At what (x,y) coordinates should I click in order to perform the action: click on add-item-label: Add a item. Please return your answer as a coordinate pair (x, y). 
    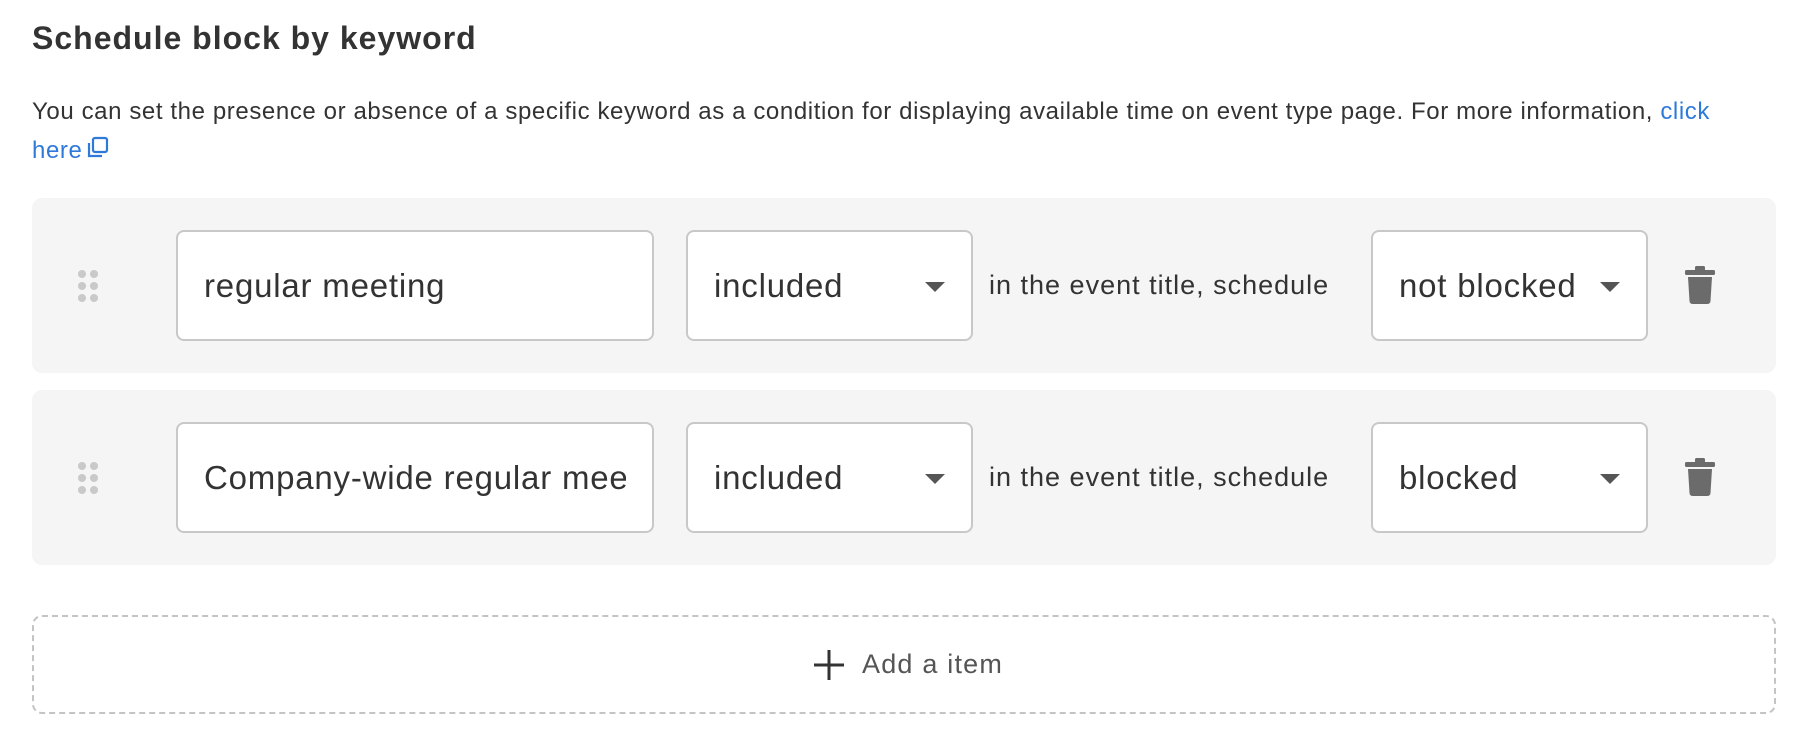
    Looking at the image, I should click on (933, 664).